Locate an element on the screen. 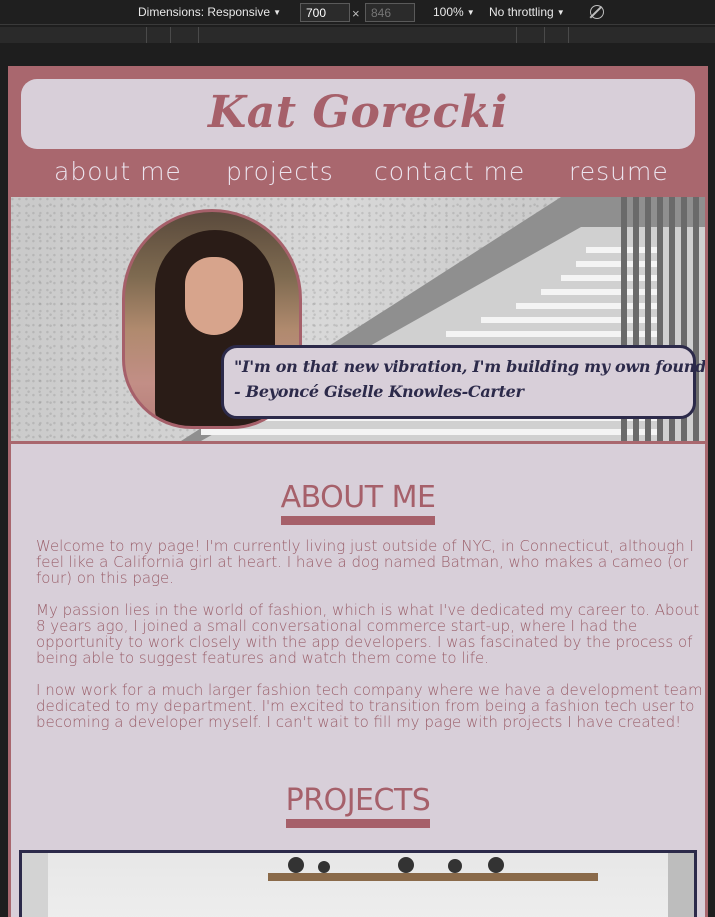 Image resolution: width=715 pixels, height=917 pixels. dimensions-dropdown: Dimensions: Responsive ▼ is located at coordinates (209, 12).